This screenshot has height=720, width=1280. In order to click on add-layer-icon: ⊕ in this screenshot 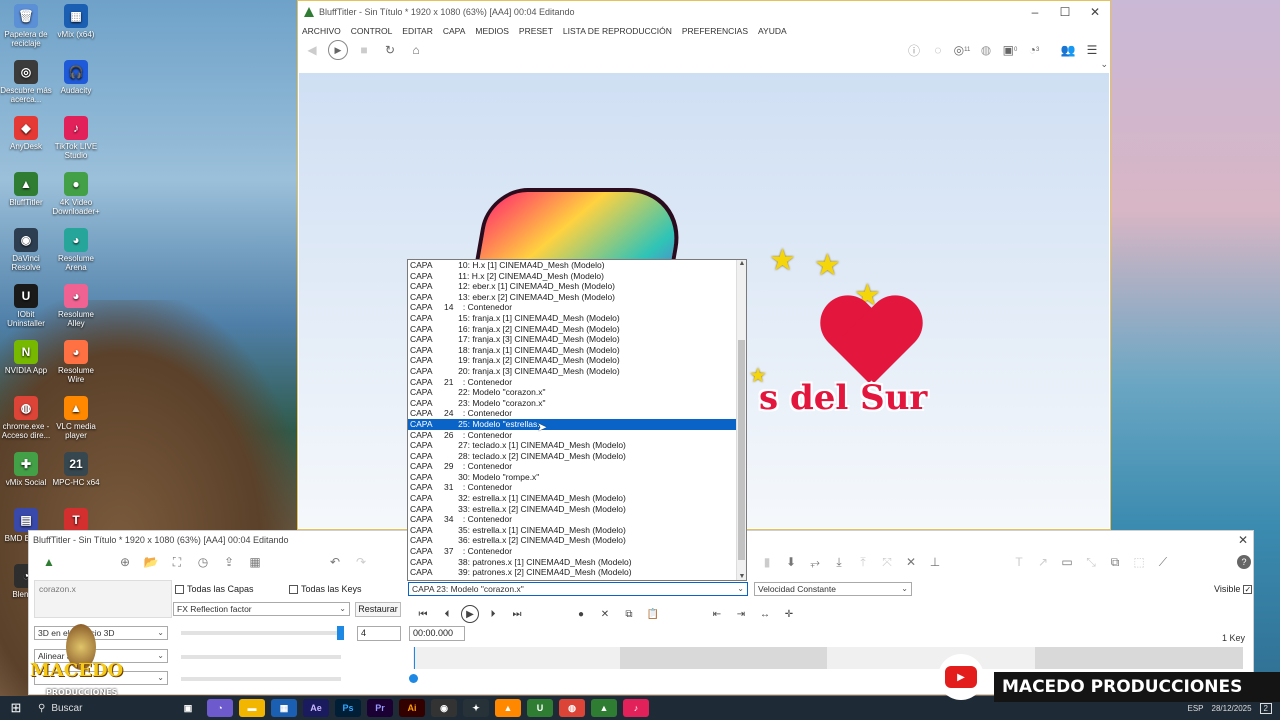, I will do `click(125, 562)`.